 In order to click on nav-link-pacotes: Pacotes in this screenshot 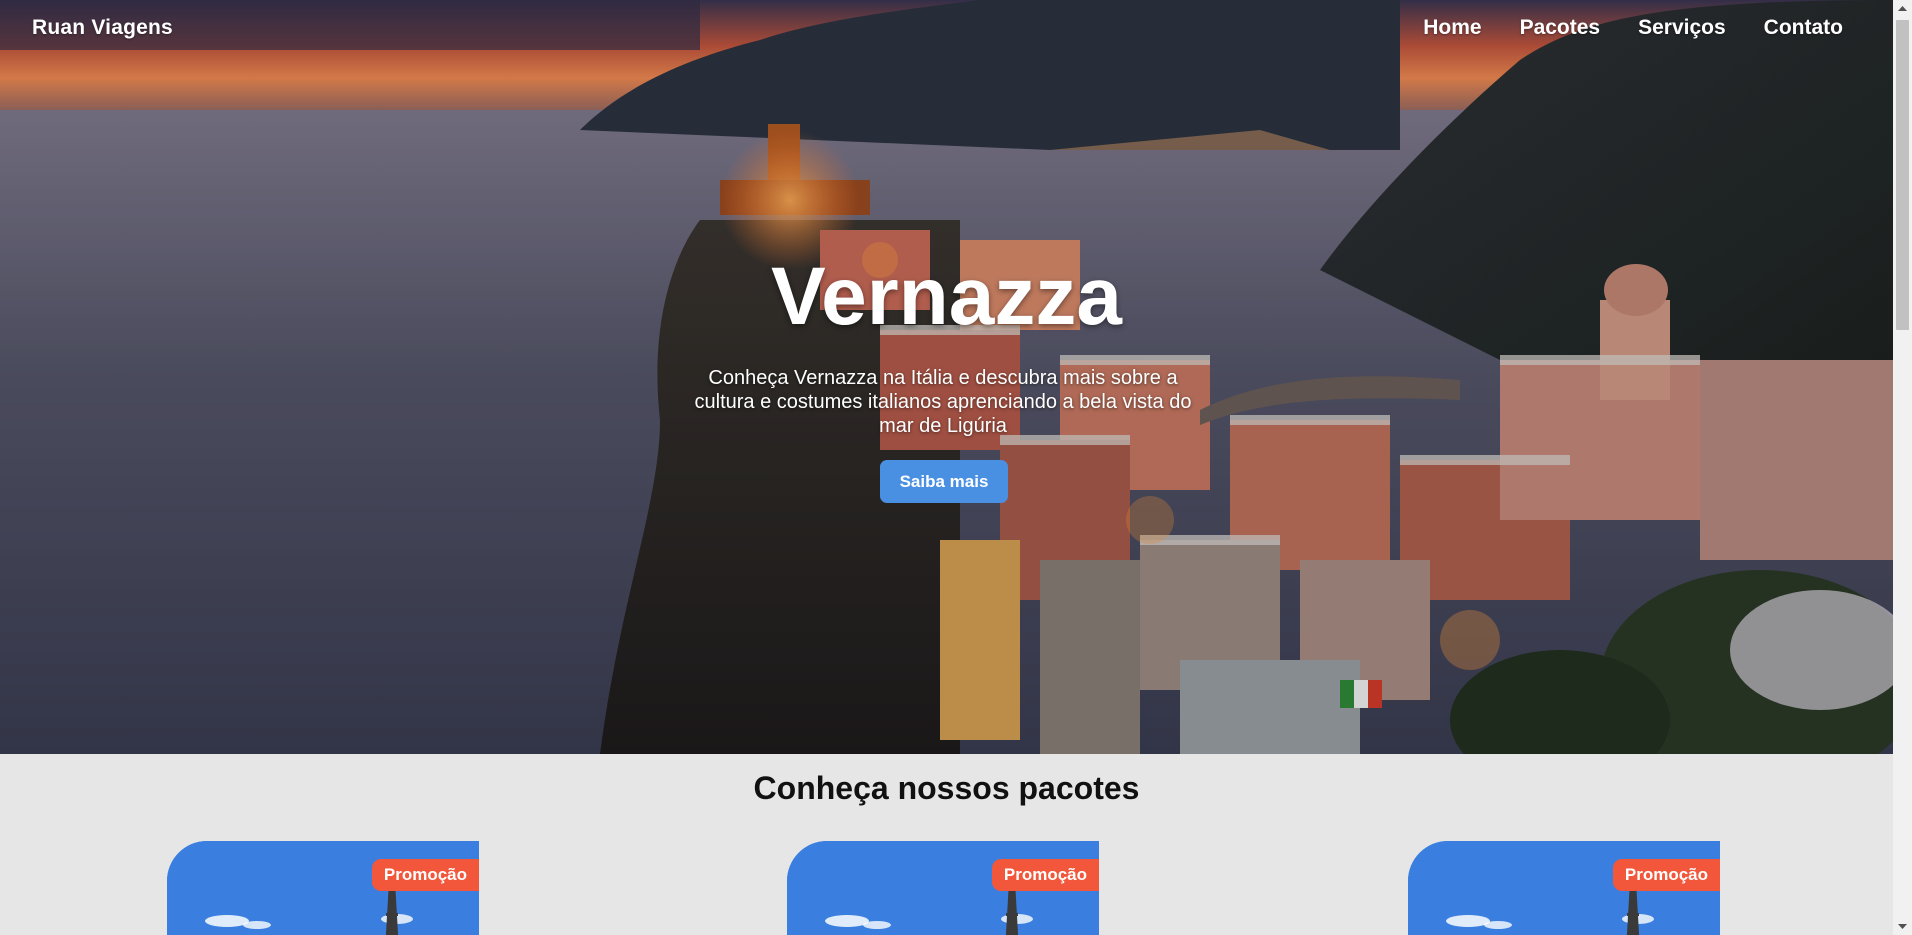, I will do `click(1560, 28)`.